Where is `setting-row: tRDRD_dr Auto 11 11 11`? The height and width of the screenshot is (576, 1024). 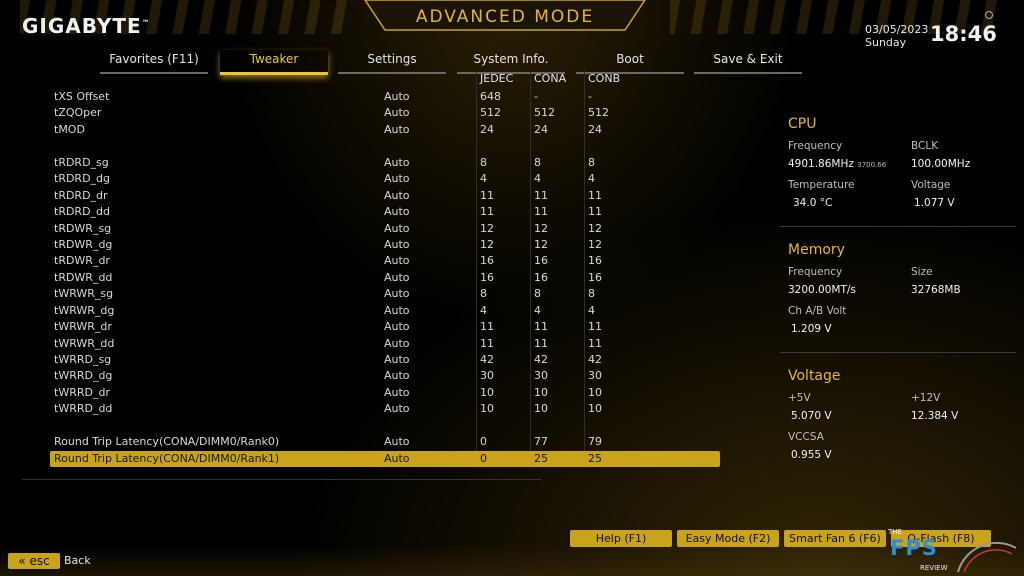
setting-row: tRDRD_dr Auto 11 11 11 is located at coordinates (385, 196).